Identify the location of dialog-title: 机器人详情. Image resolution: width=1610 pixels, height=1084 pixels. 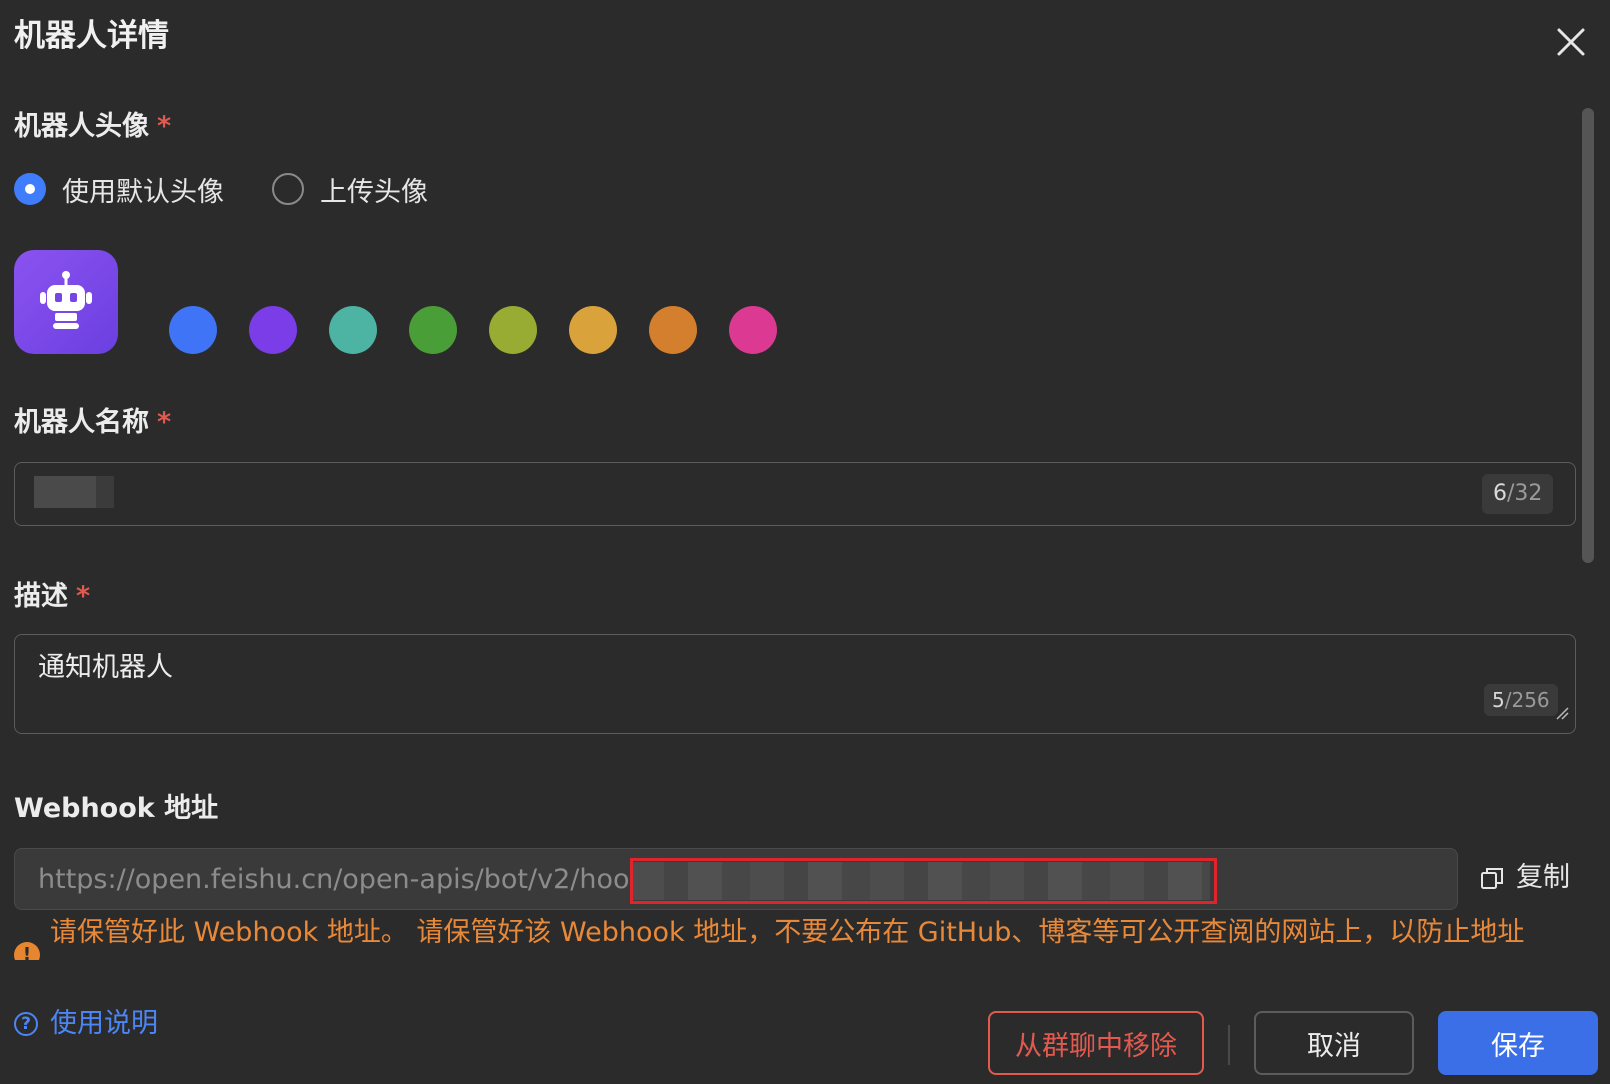
(91, 36).